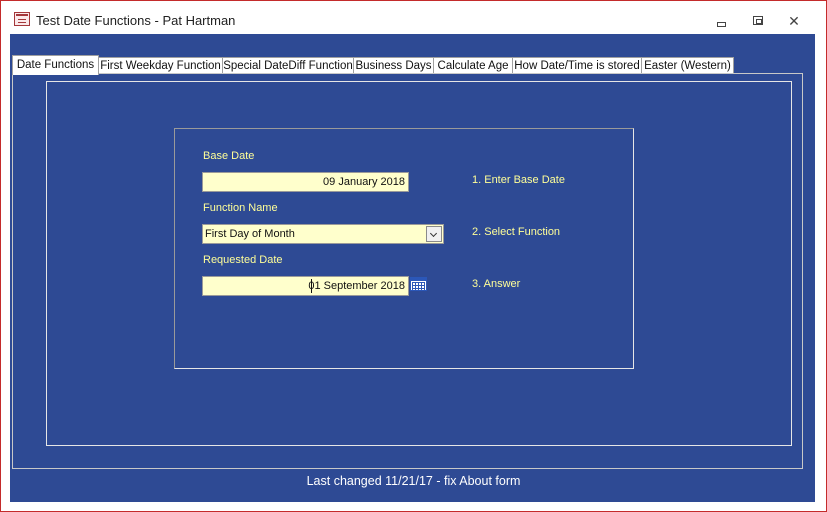 The width and height of the screenshot is (827, 512). Describe the element at coordinates (136, 20) in the screenshot. I see `window-title: Test Date Functions - Pat Hartman` at that location.